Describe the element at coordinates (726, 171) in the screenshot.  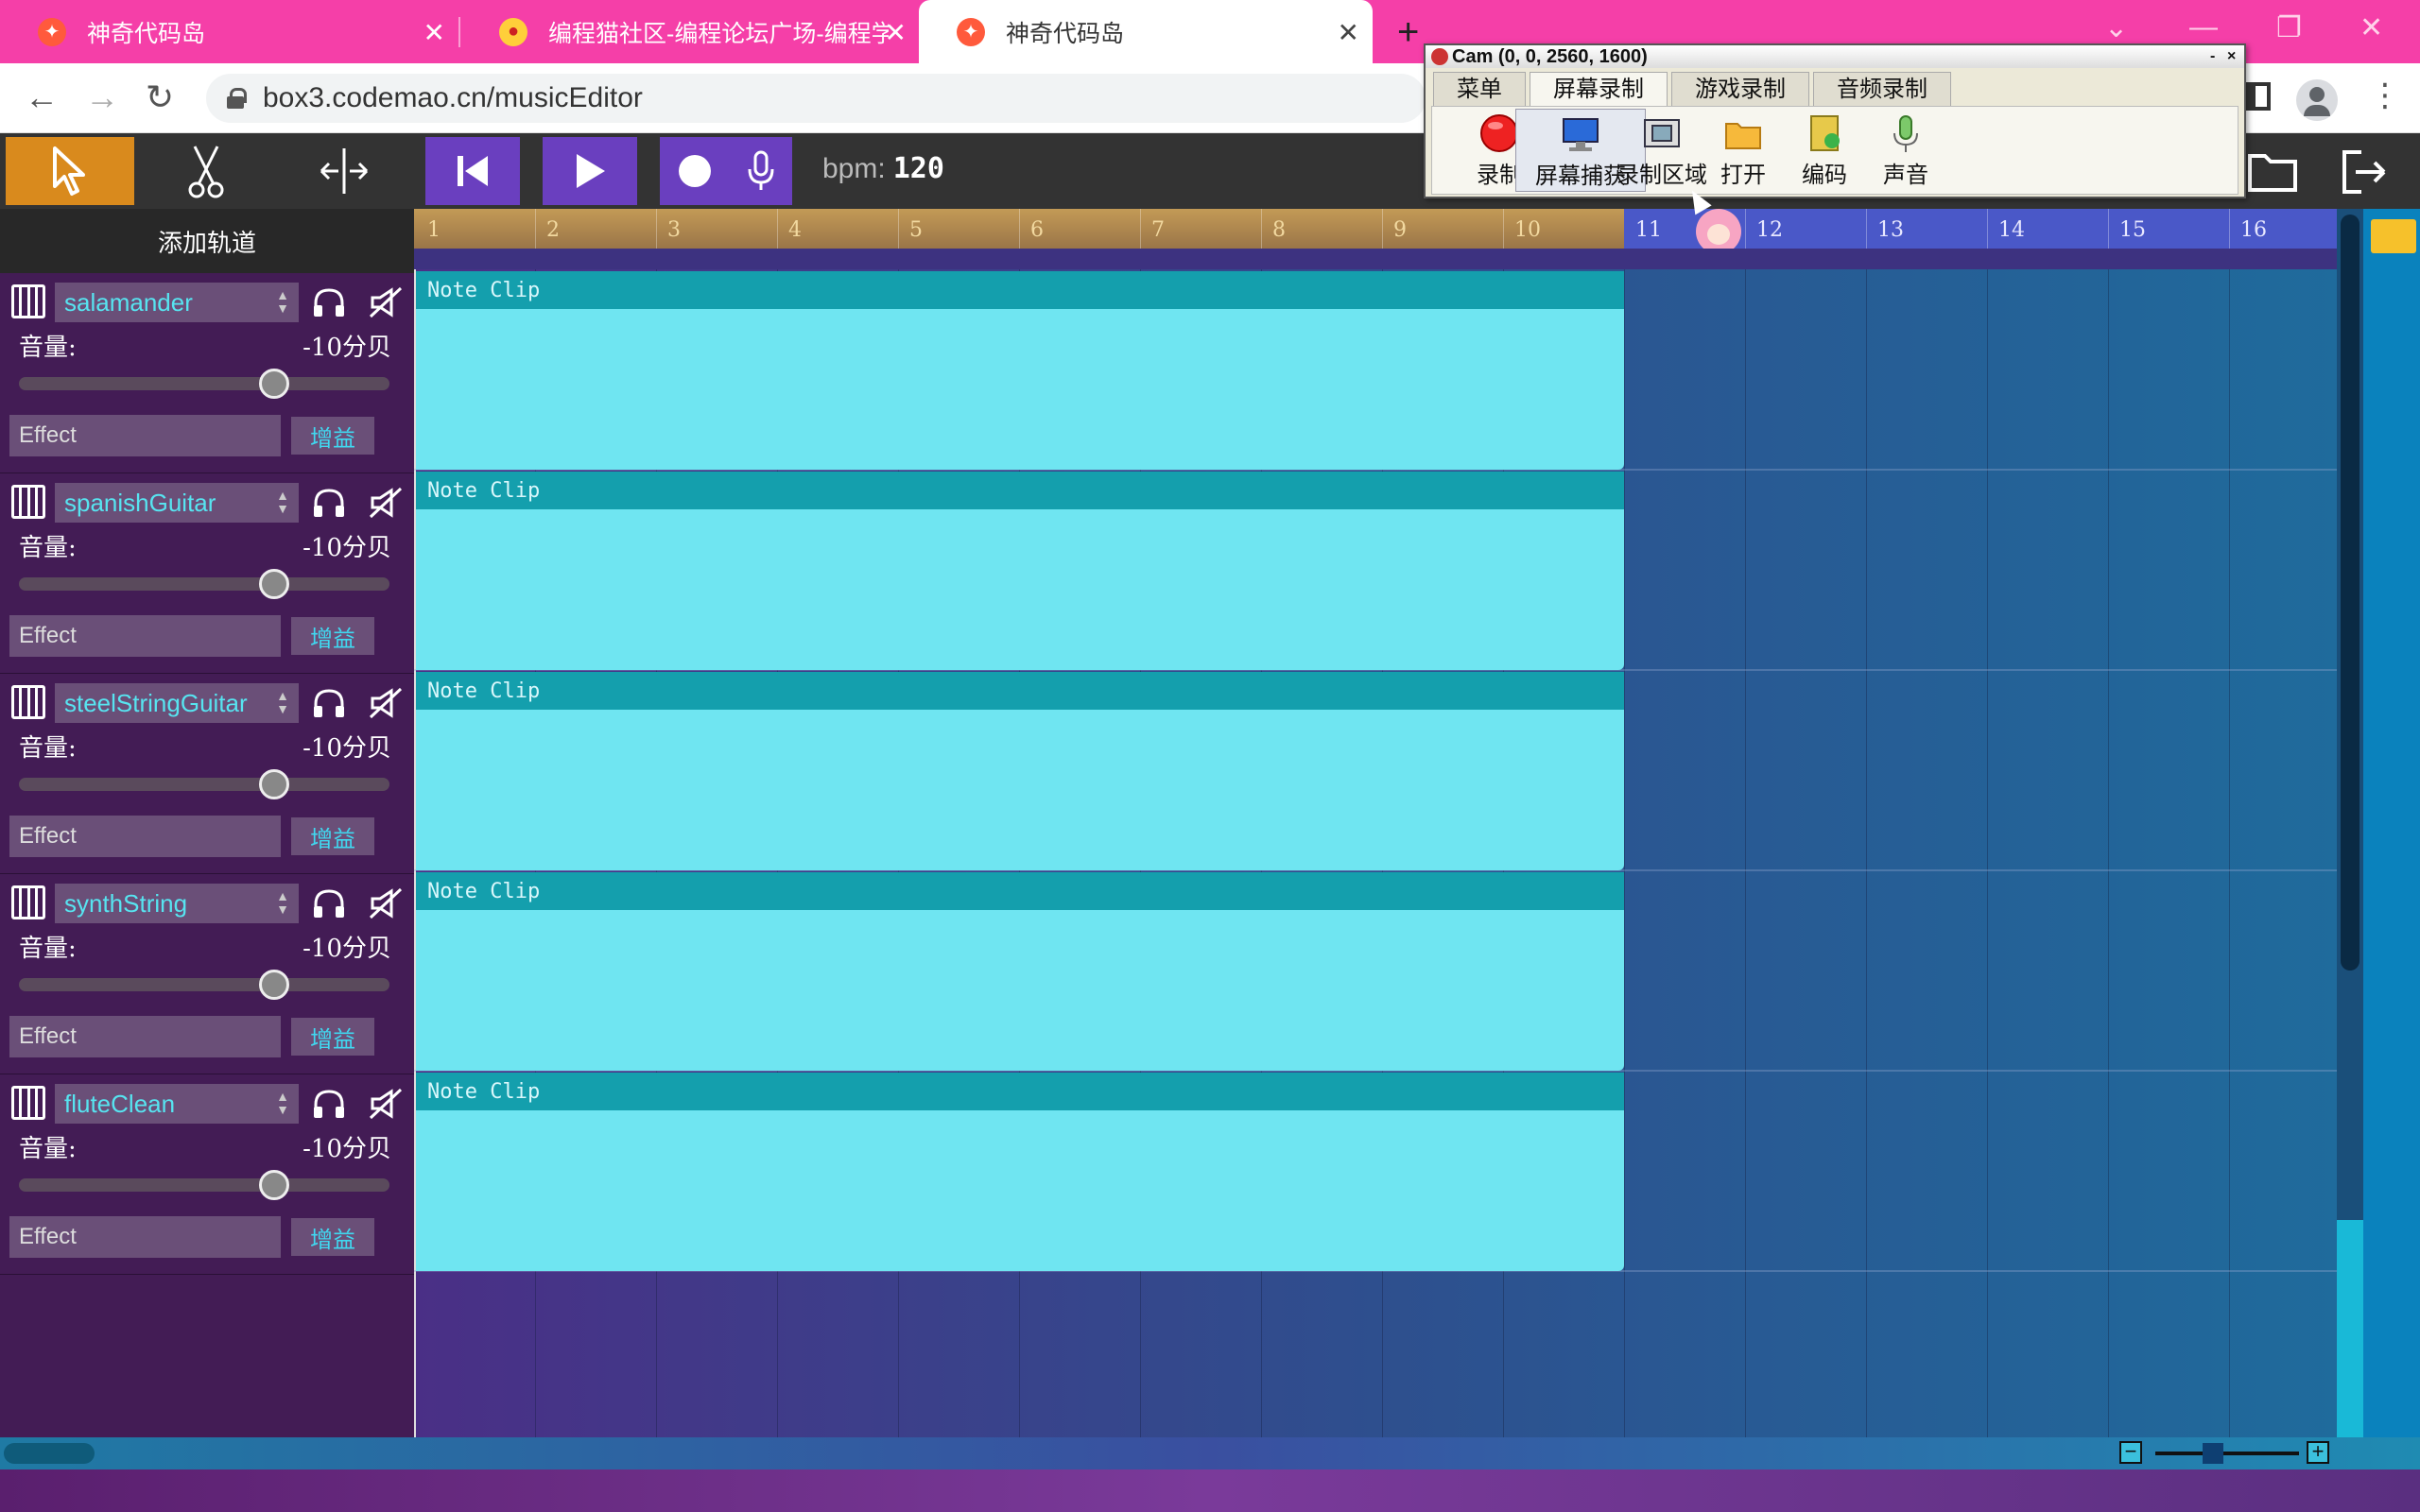
I see `record-button` at that location.